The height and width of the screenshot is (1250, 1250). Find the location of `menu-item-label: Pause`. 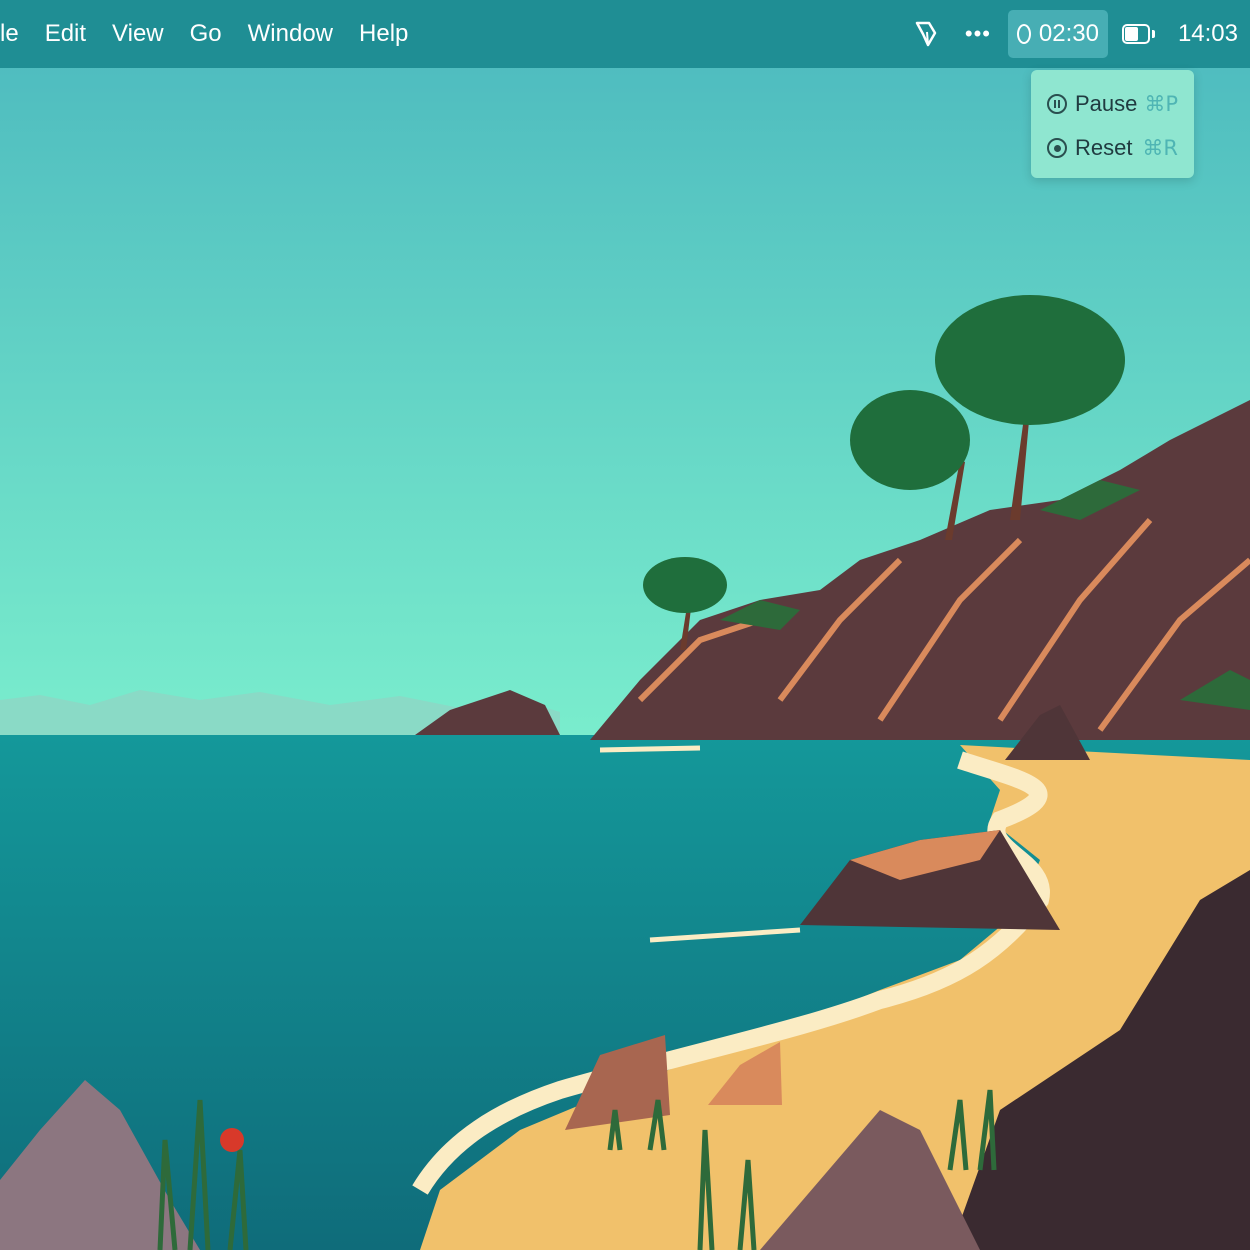

menu-item-label: Pause is located at coordinates (1106, 103).